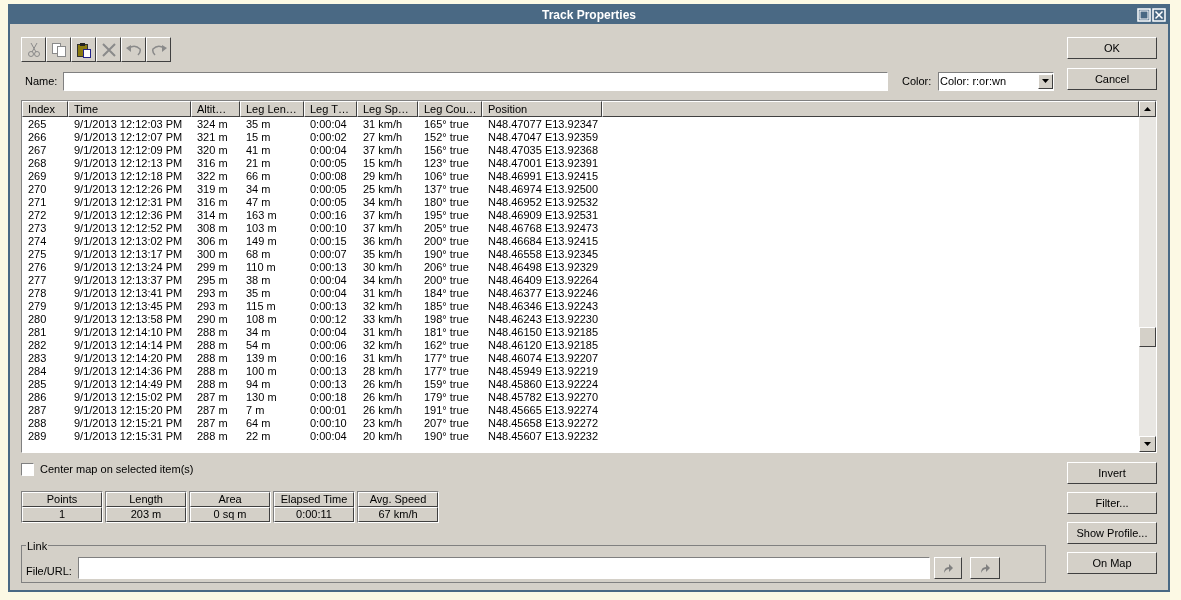  I want to click on center-checkbox, so click(27, 469).